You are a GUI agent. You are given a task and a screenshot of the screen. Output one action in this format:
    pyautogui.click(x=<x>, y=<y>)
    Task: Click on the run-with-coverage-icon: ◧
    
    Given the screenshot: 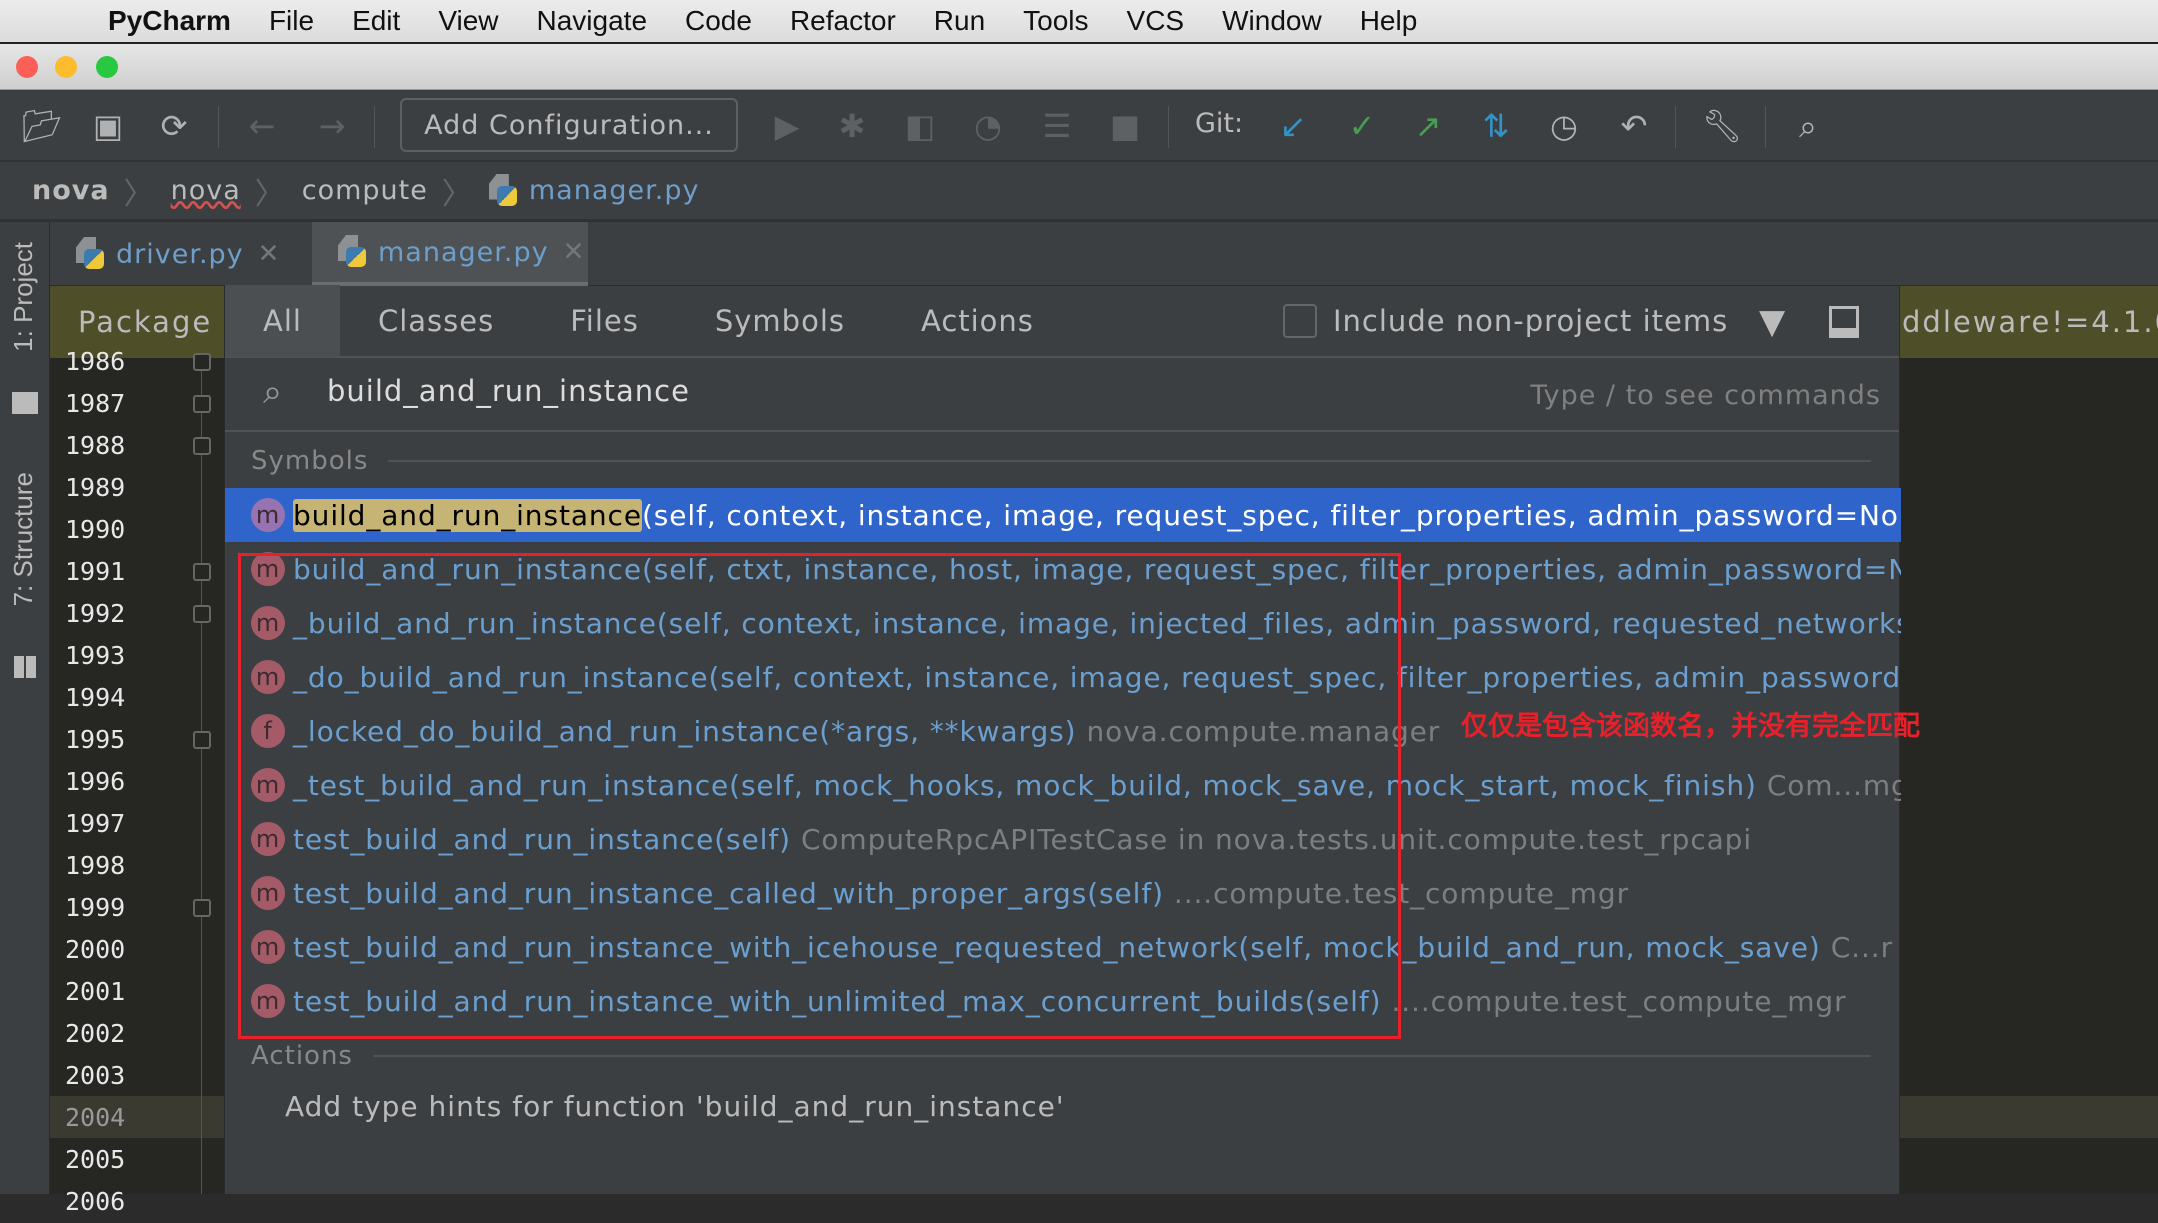 What is the action you would take?
    pyautogui.click(x=920, y=126)
    